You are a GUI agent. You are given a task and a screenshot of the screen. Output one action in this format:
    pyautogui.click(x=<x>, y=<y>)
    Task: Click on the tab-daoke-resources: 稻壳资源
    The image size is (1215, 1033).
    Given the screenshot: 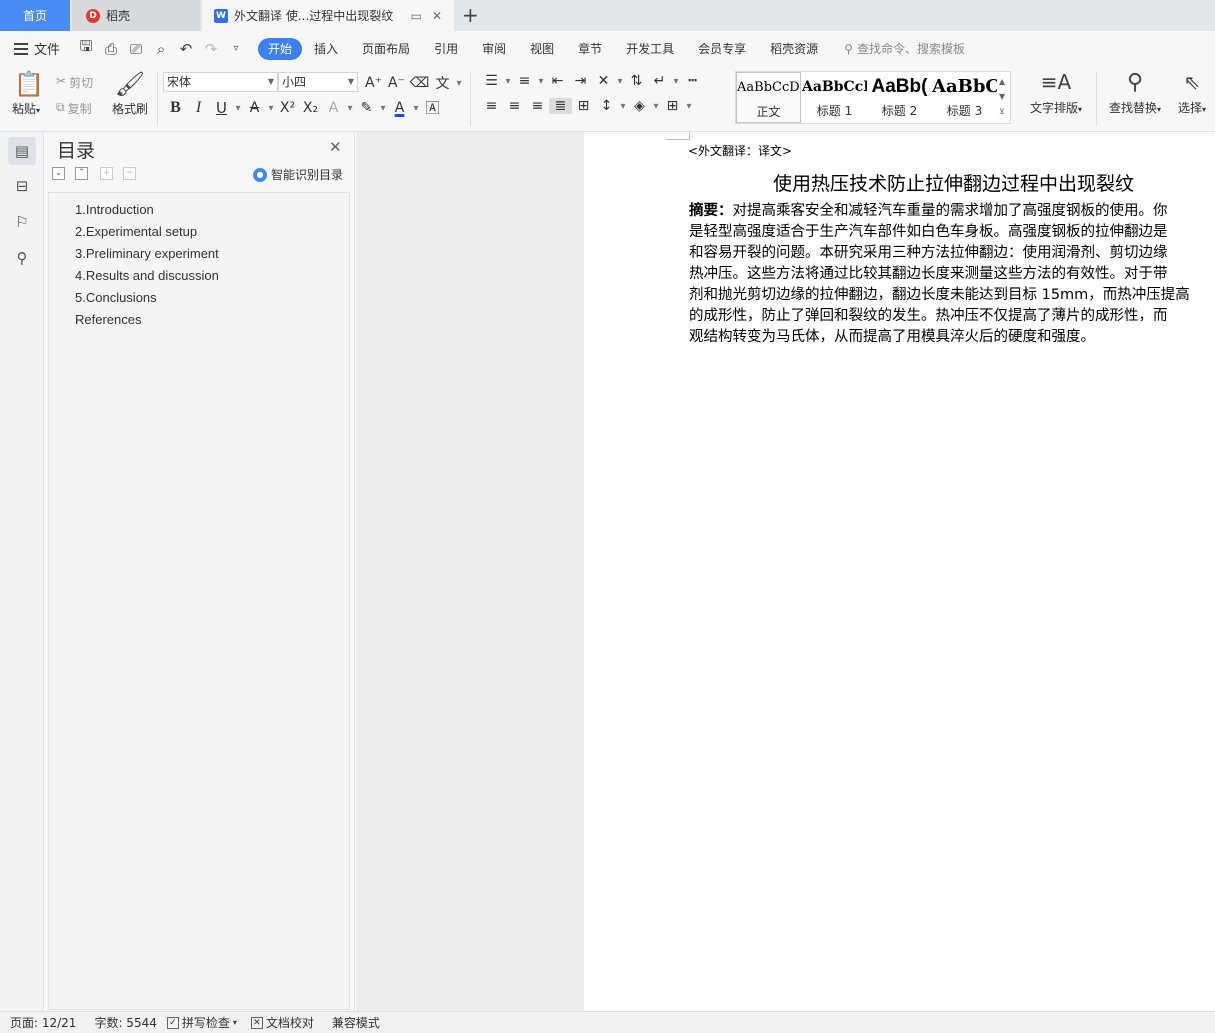 What is the action you would take?
    pyautogui.click(x=794, y=49)
    